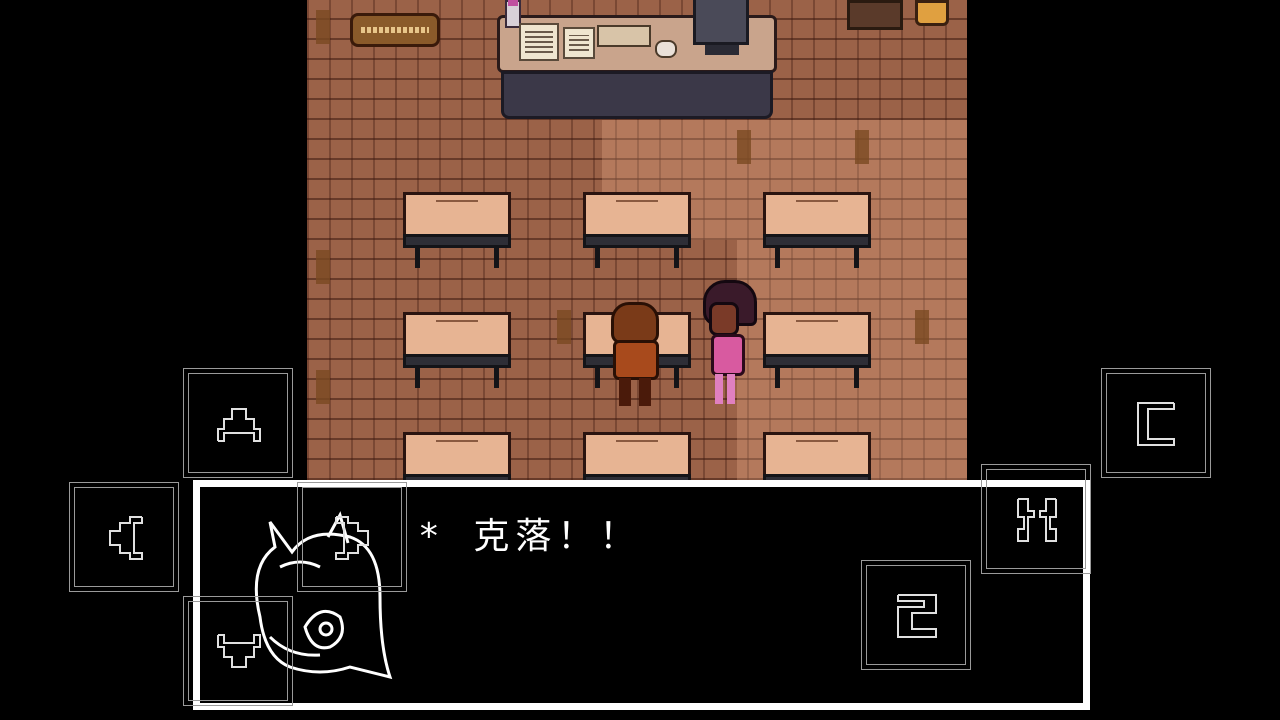  I want to click on x-letter-icon, so click(1037, 520).